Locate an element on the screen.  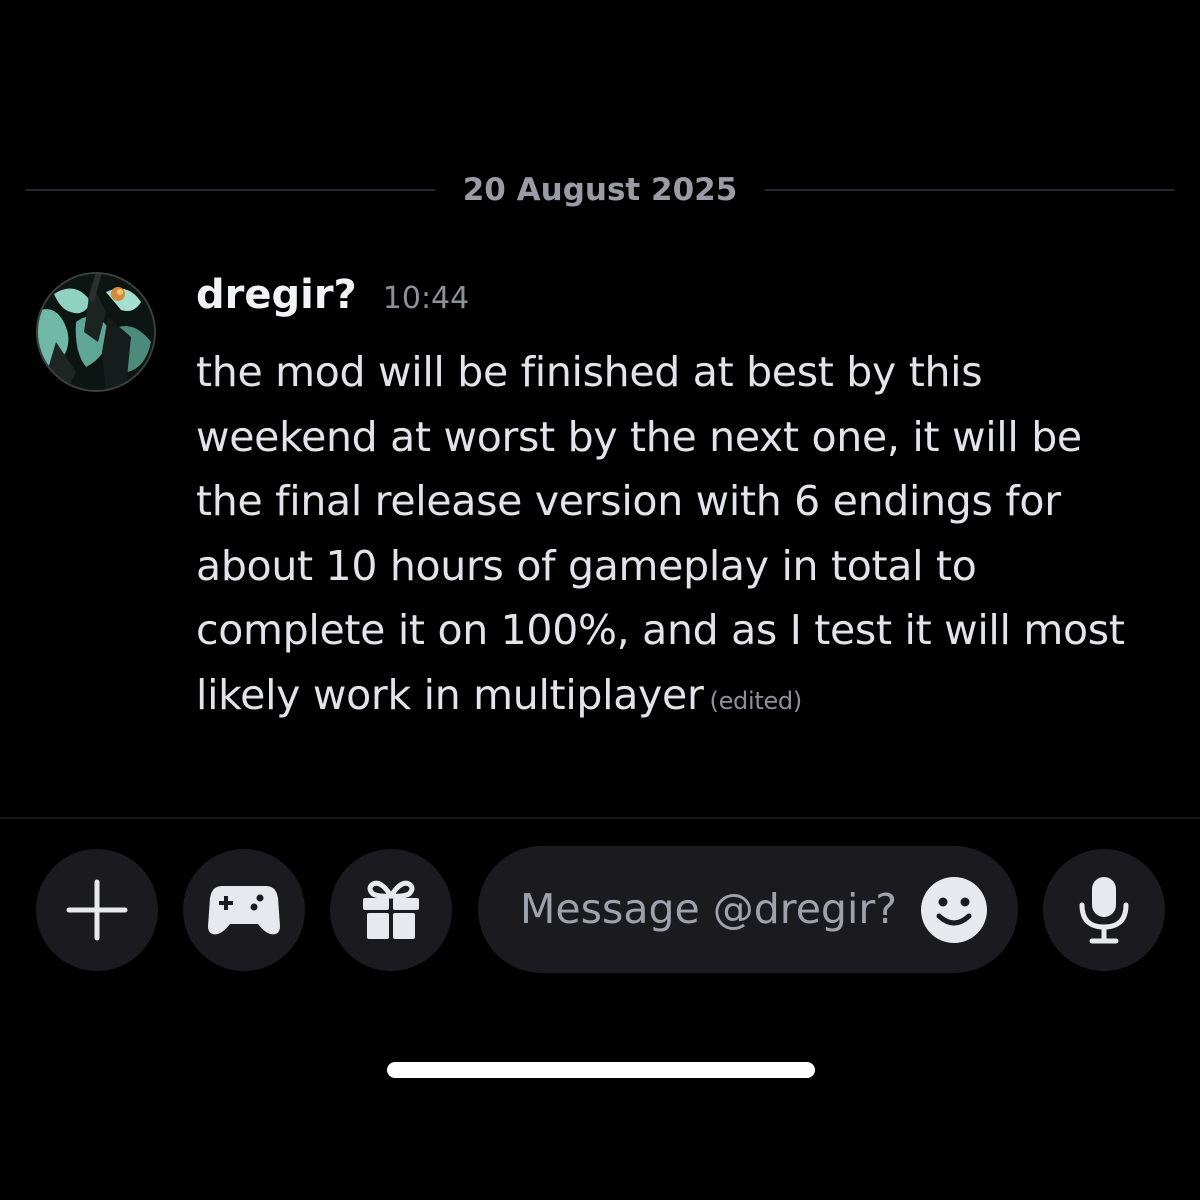
message-line: about 10 hours of gameplay in total to is located at coordinates (586, 565).